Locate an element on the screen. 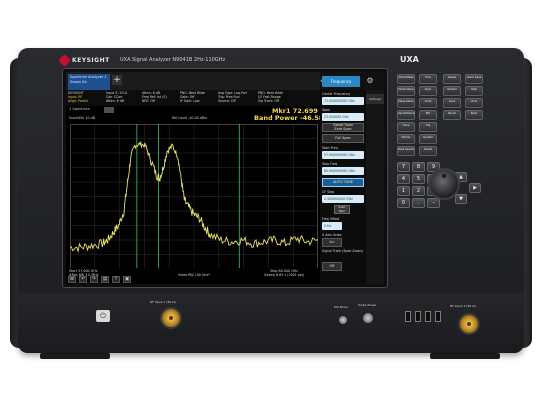  probe-power-port is located at coordinates (368, 318).